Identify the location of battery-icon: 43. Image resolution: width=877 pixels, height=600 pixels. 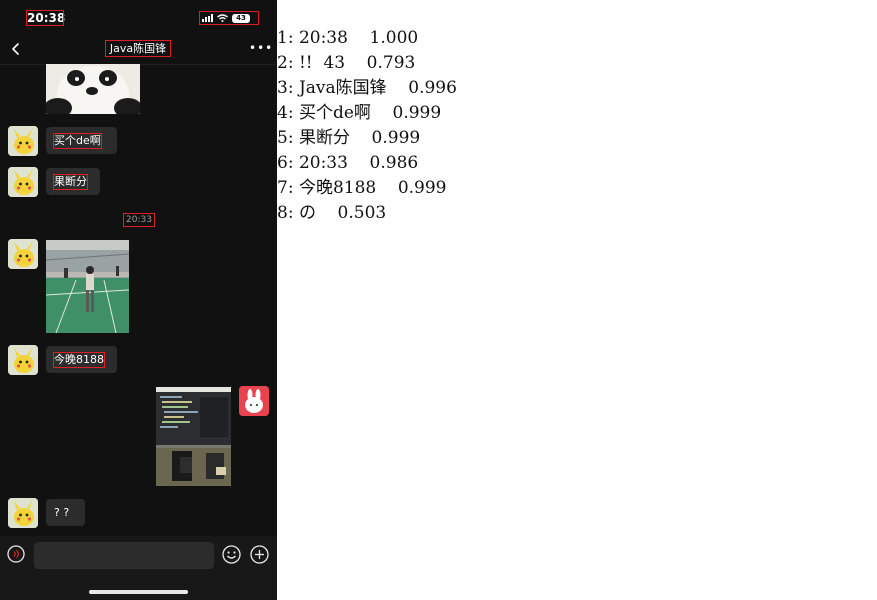
(241, 18).